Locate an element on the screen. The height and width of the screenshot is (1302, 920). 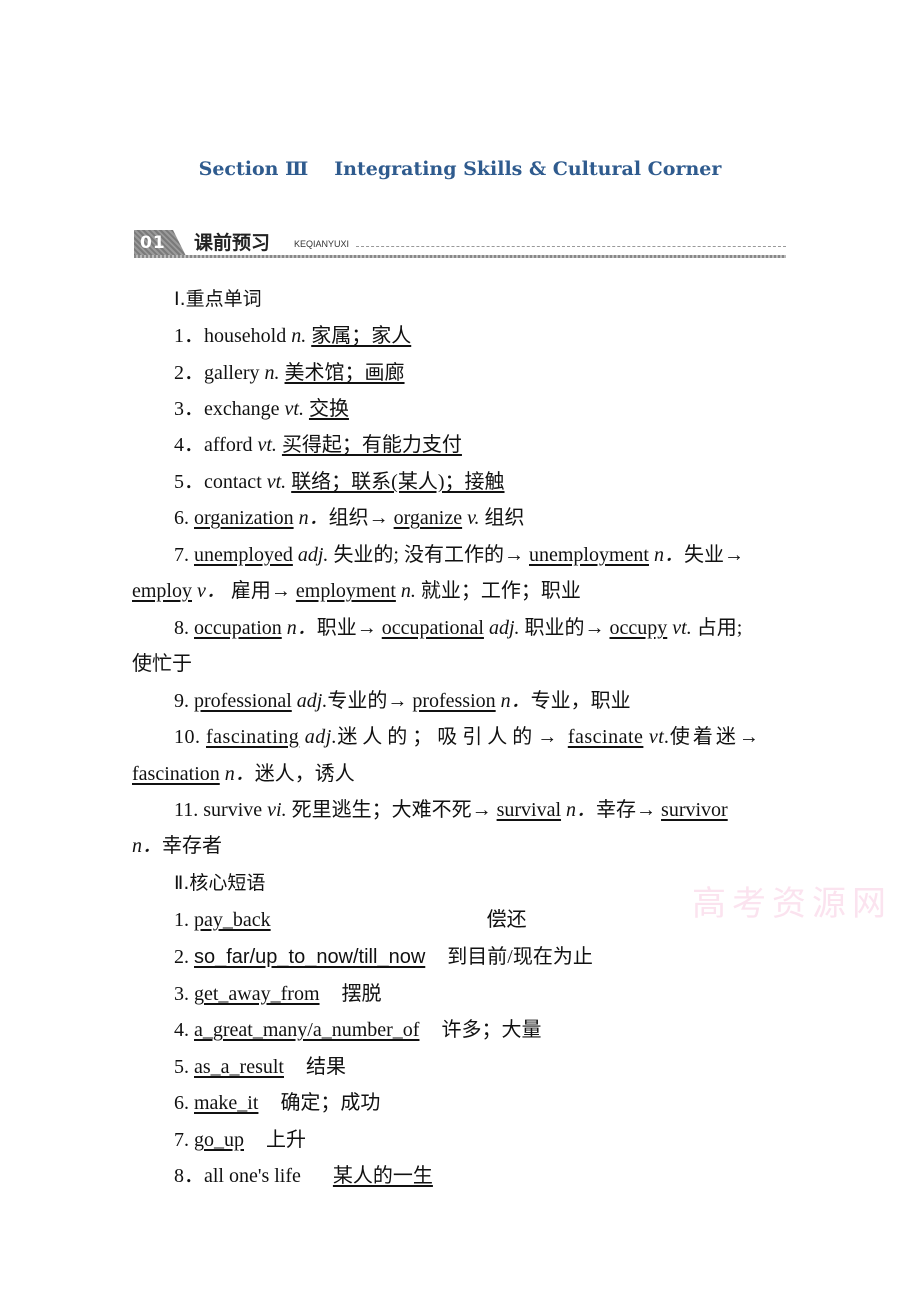
meaning-text: 组织→ is located at coordinates (358, 518).